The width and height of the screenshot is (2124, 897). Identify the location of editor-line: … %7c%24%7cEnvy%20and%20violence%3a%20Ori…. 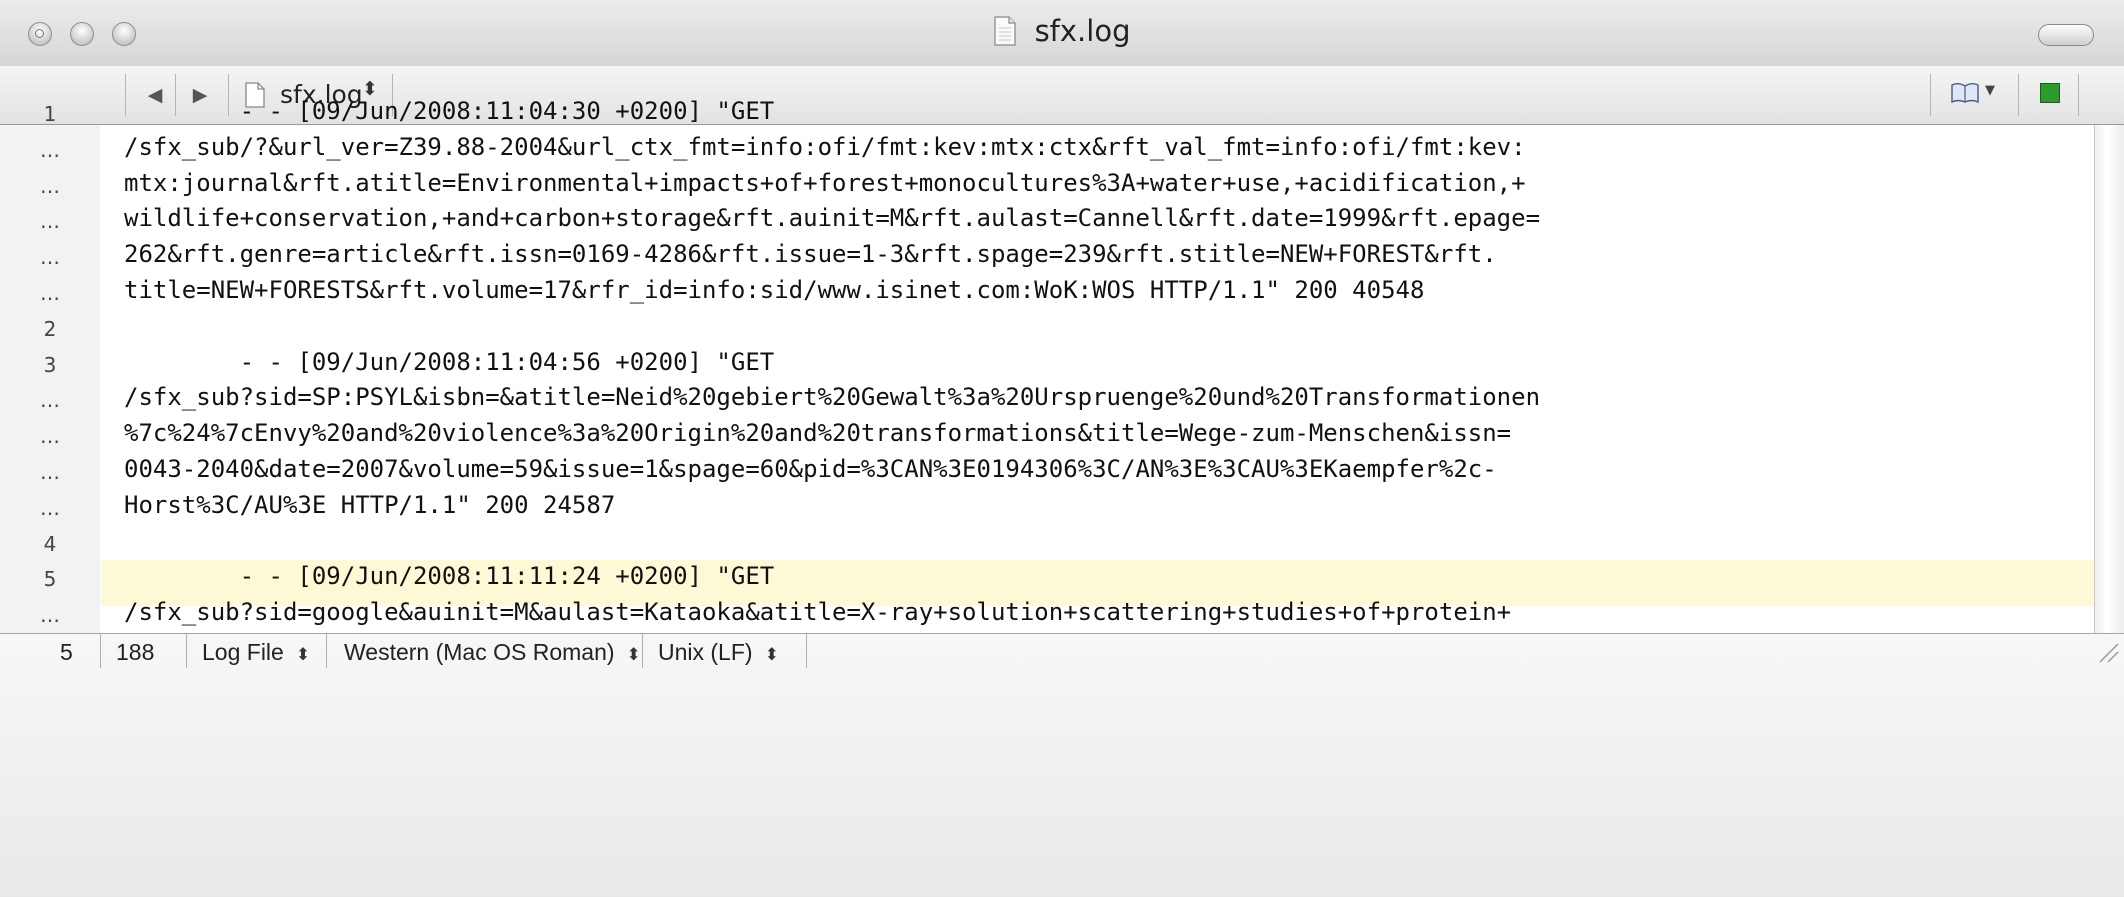
(1047, 435).